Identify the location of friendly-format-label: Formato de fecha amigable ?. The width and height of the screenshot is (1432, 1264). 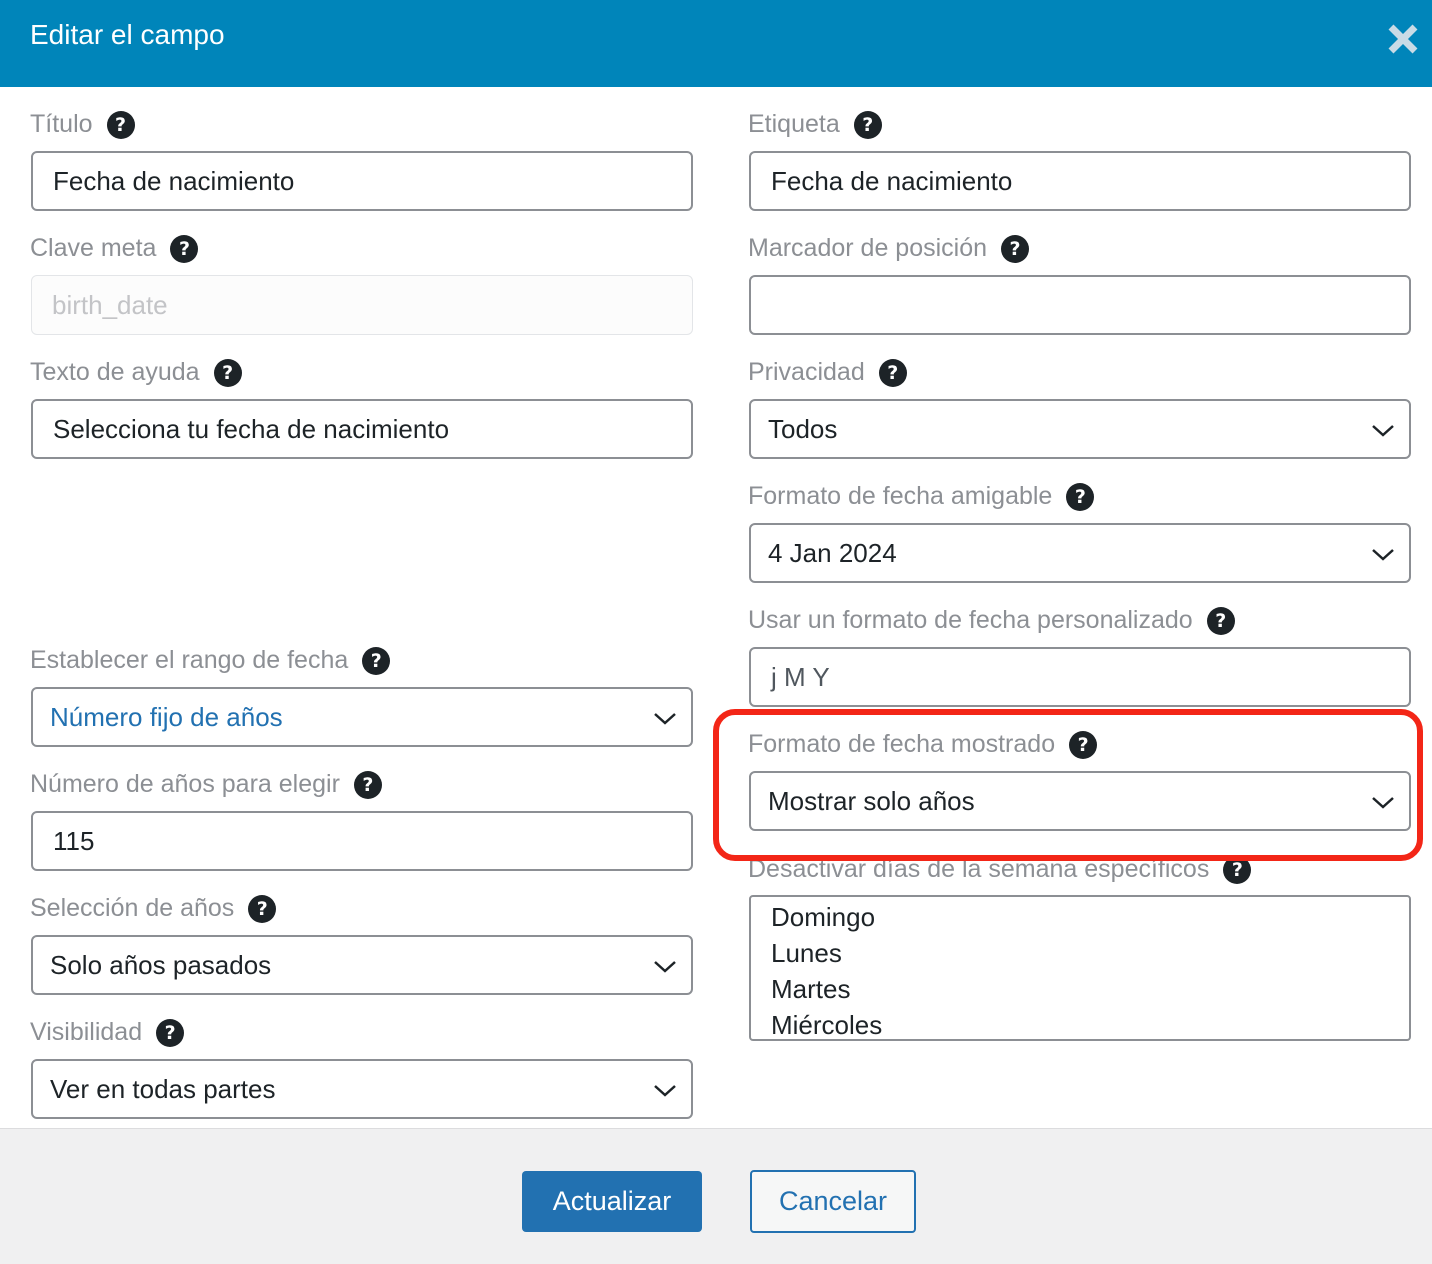
(921, 496).